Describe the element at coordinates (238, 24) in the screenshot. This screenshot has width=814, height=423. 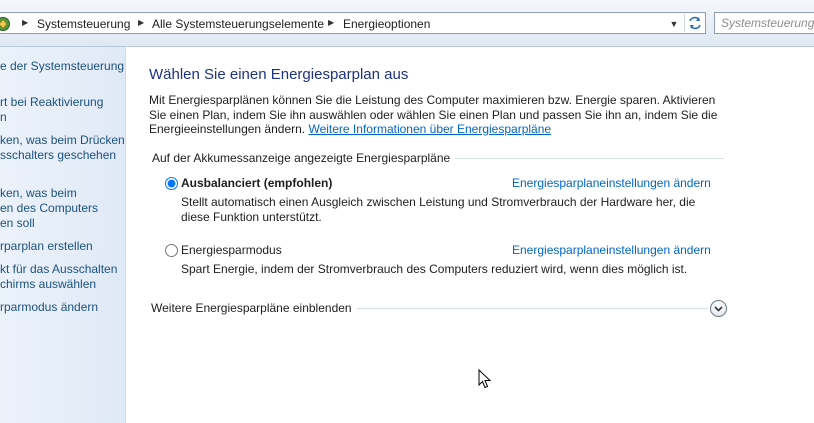
I see `breadcrumb-alle-elemente: Alle Systemsteuerungselemente` at that location.